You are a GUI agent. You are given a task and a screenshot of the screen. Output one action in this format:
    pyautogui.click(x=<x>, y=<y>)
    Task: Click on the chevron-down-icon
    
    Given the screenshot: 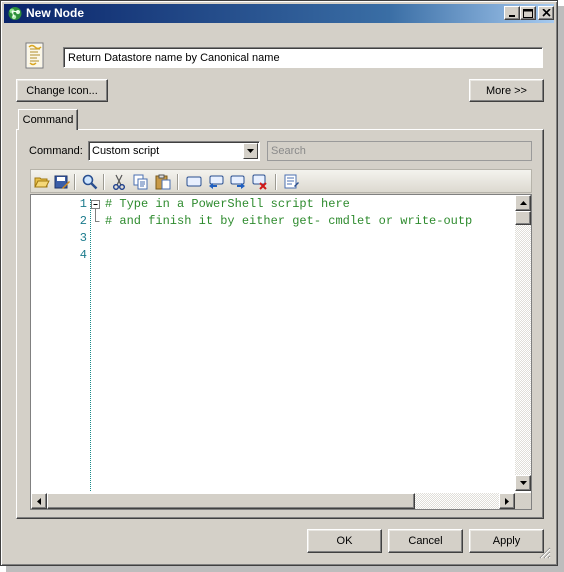 What is the action you would take?
    pyautogui.click(x=250, y=151)
    